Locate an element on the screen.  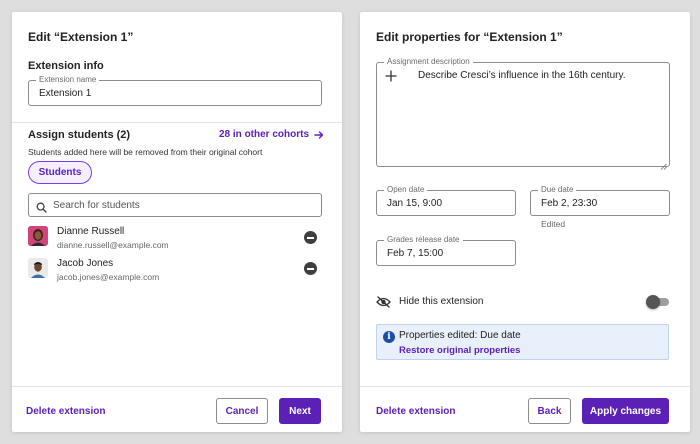
hide-extension-label: Hide this extension is located at coordinates (441, 301).